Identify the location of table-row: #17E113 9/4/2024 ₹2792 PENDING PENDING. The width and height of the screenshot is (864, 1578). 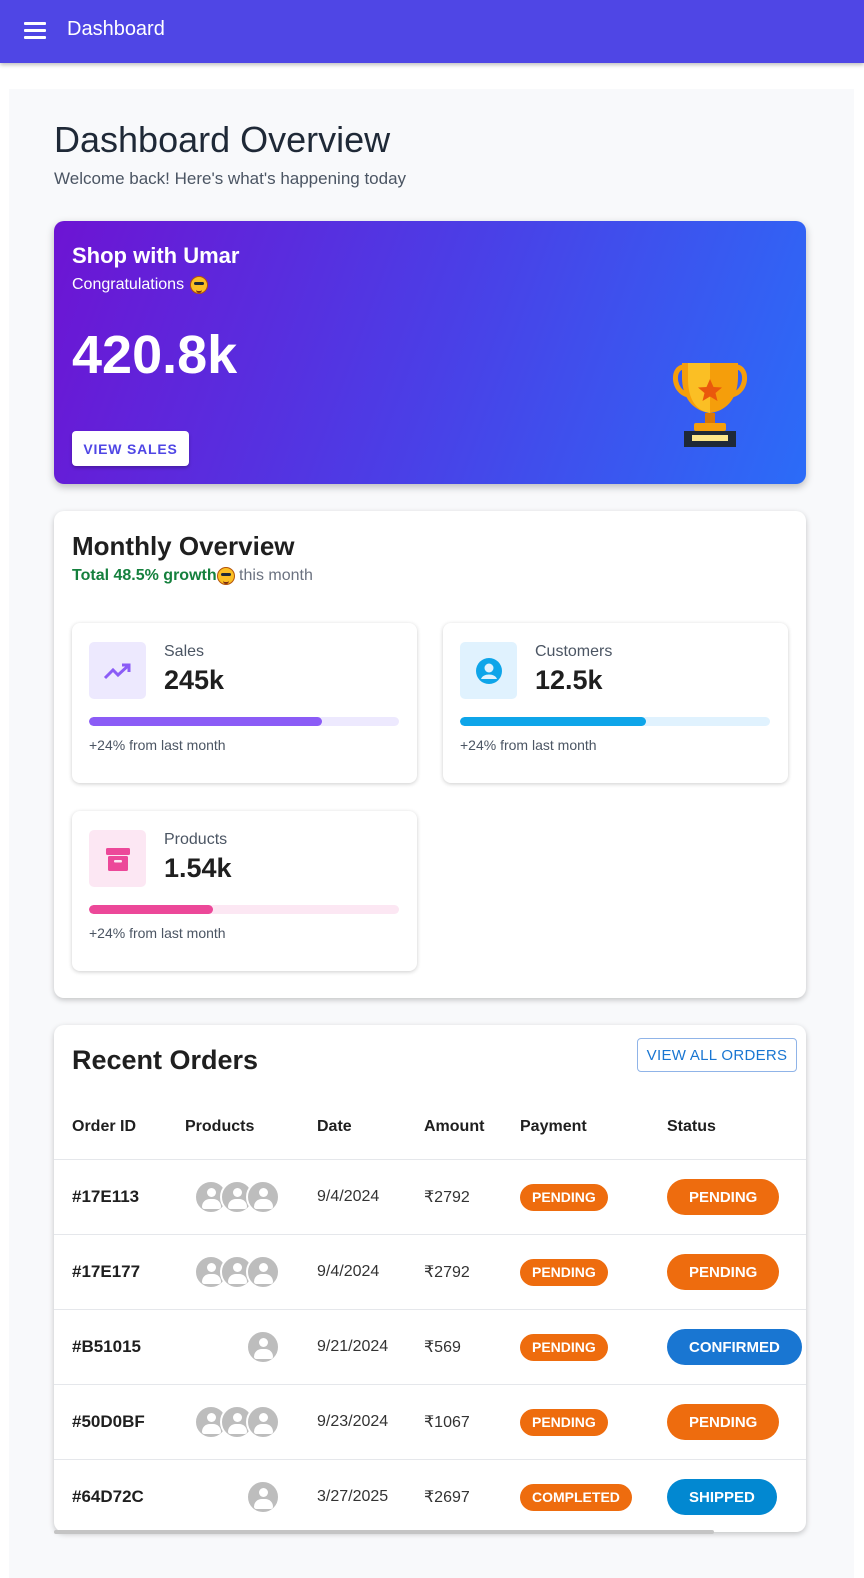
(430, 1196).